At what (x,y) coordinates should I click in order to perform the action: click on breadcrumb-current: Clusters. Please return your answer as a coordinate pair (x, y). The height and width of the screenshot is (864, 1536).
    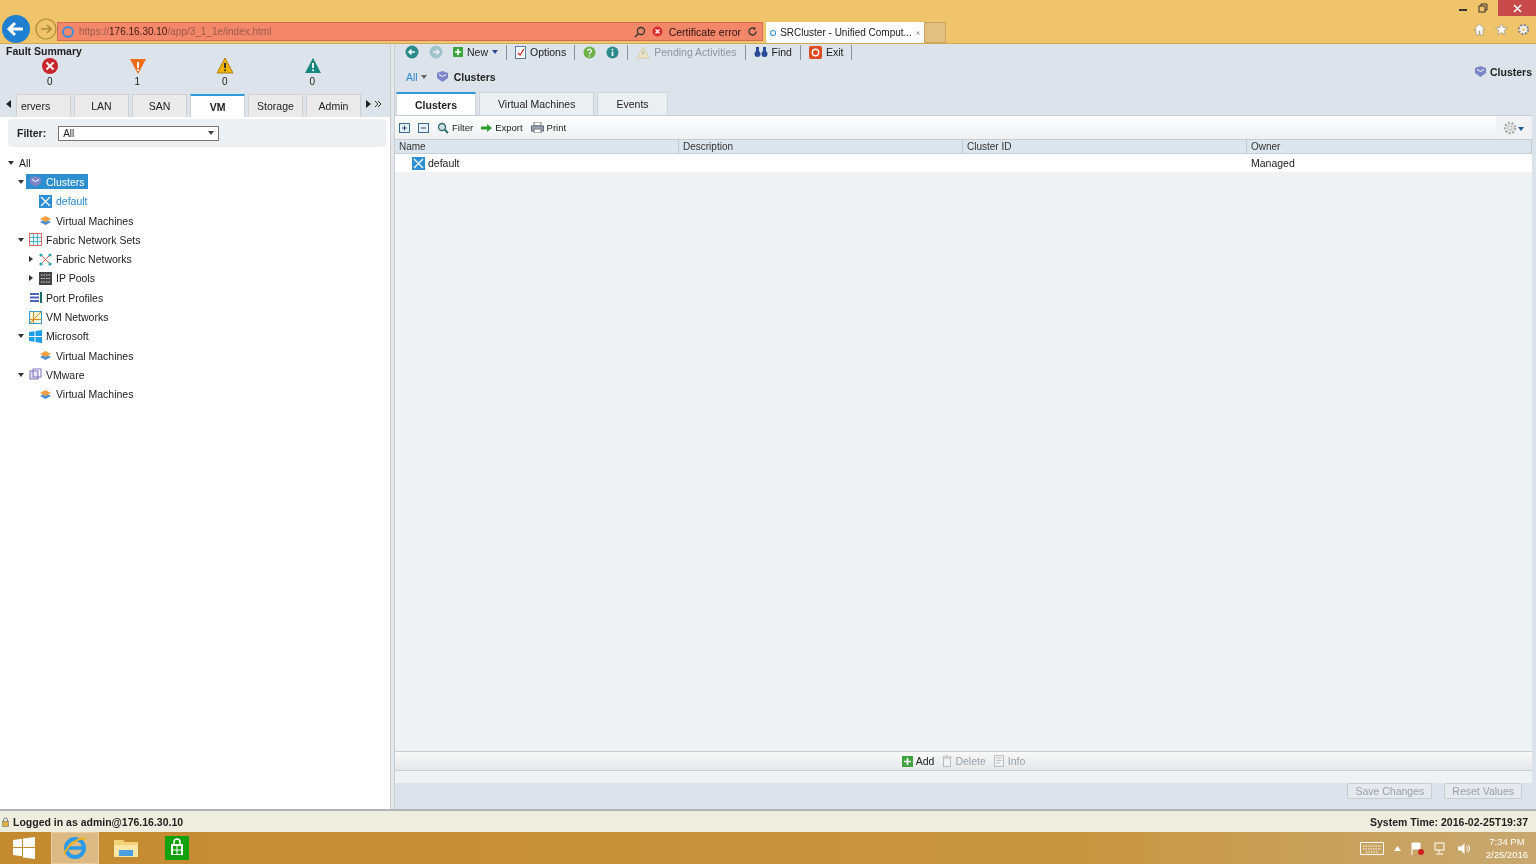
    Looking at the image, I should click on (474, 76).